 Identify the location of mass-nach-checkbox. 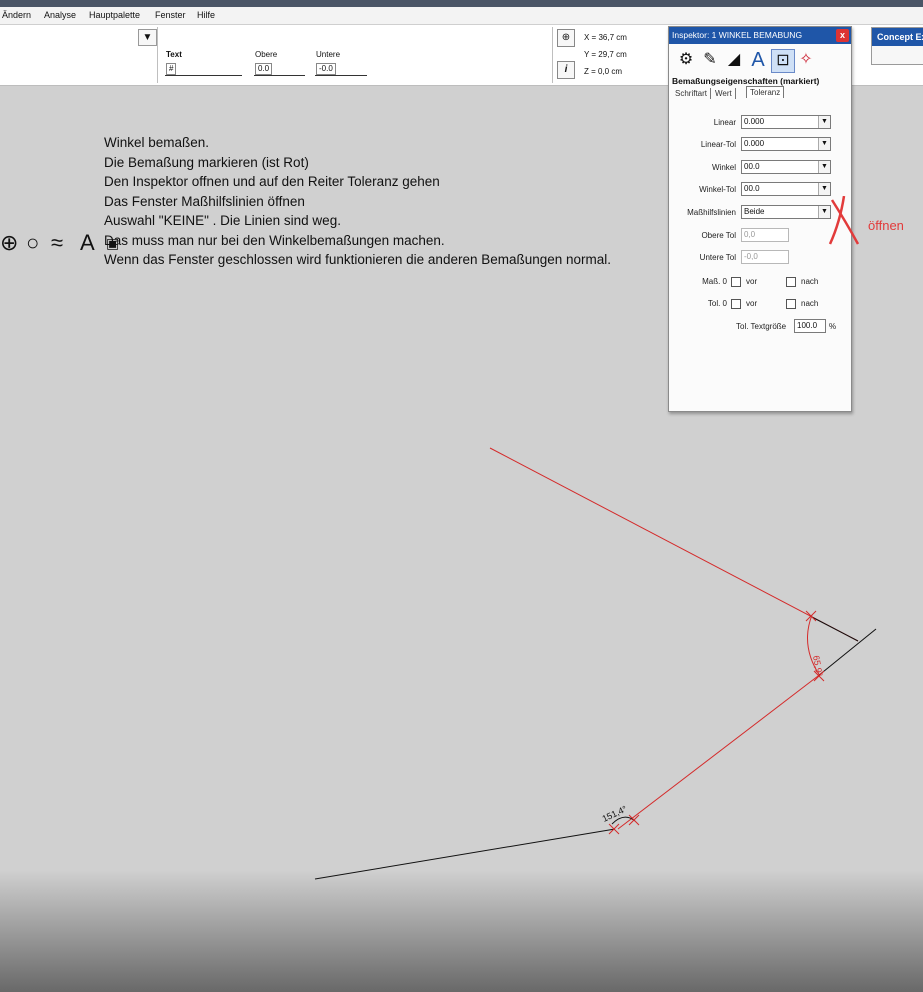
(791, 282).